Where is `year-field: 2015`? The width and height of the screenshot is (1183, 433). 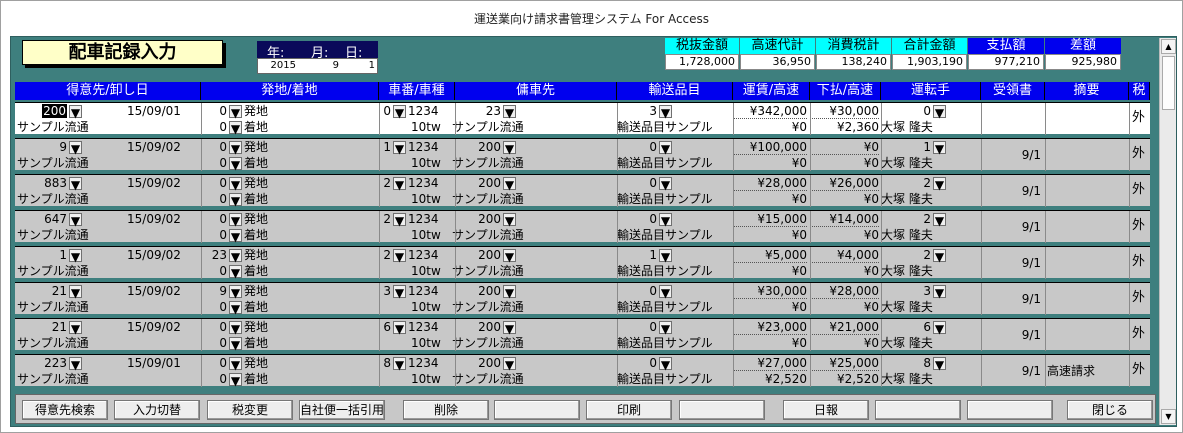
year-field: 2015 is located at coordinates (277, 65).